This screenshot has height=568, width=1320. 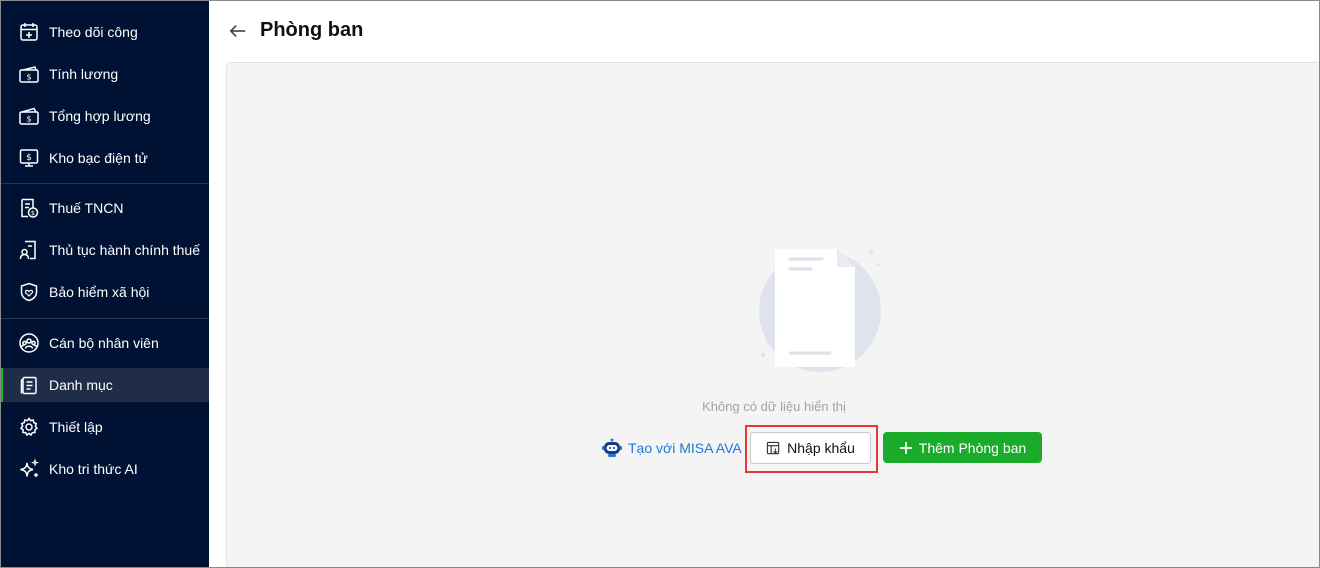 I want to click on empty-state-text: Không có dữ liệu hiển thị, so click(x=774, y=406).